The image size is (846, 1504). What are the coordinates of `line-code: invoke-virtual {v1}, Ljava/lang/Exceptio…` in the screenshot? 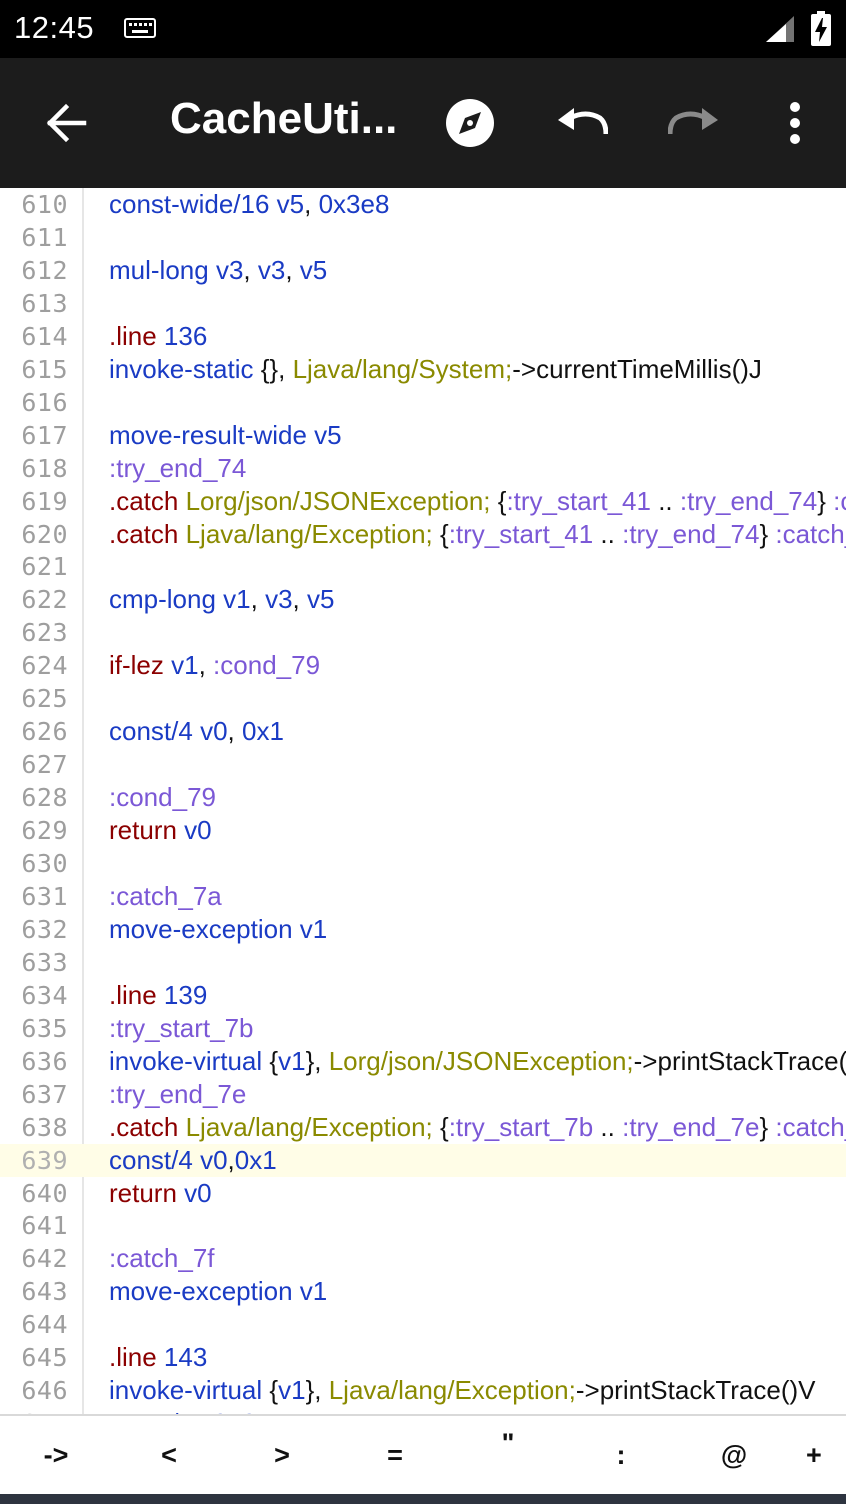 It's located at (462, 1390).